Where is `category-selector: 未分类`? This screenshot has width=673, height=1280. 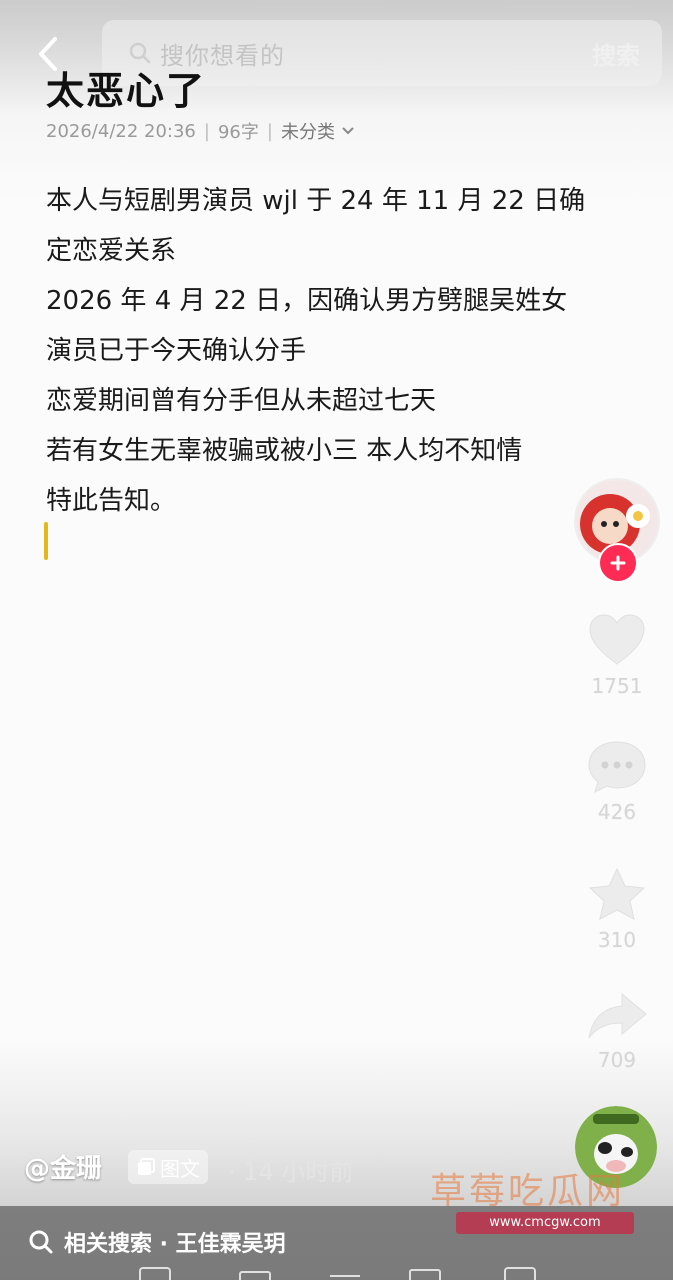 category-selector: 未分类 is located at coordinates (318, 131).